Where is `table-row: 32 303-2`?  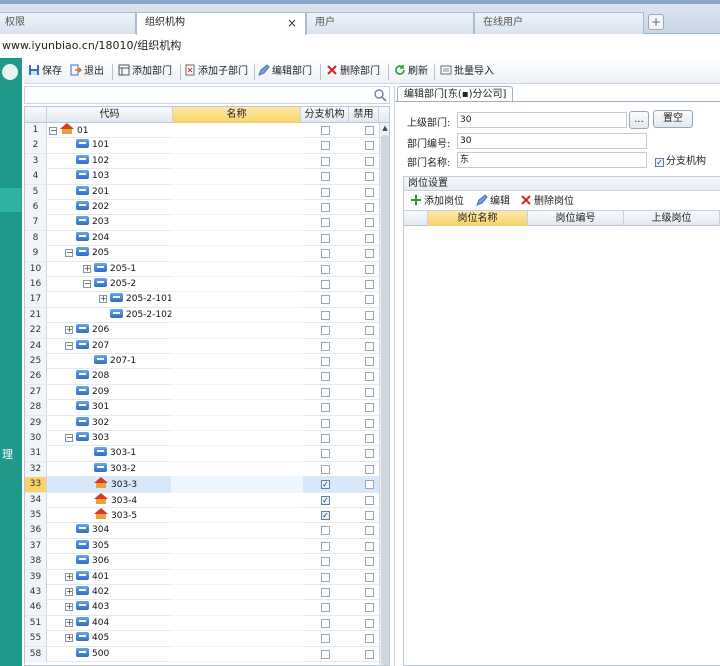
table-row: 32 303-2 is located at coordinates (202, 469).